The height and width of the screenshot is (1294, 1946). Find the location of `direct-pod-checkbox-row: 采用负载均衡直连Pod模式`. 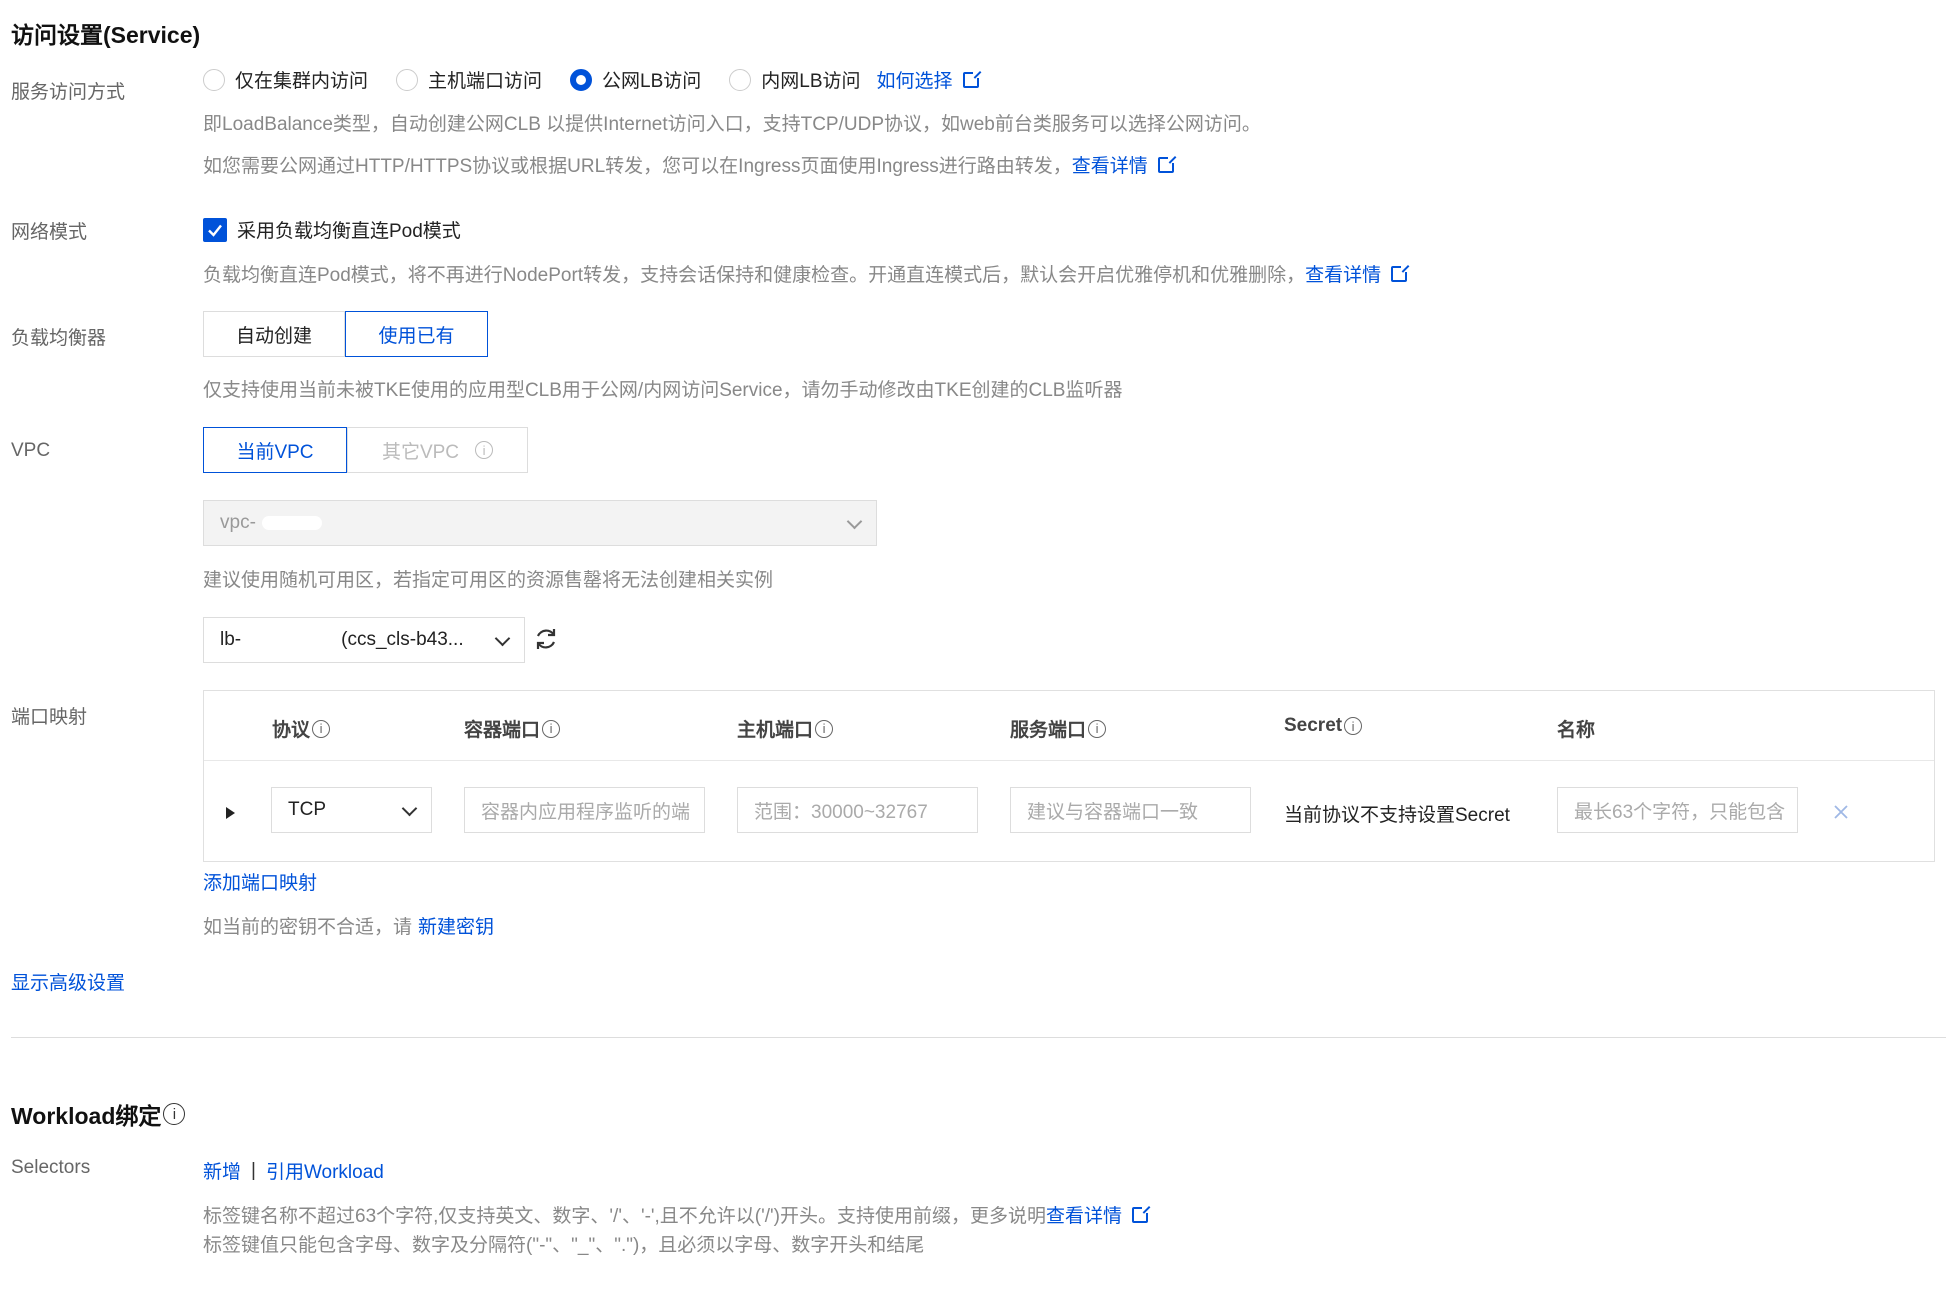

direct-pod-checkbox-row: 采用负载均衡直连Pod模式 is located at coordinates (332, 229).